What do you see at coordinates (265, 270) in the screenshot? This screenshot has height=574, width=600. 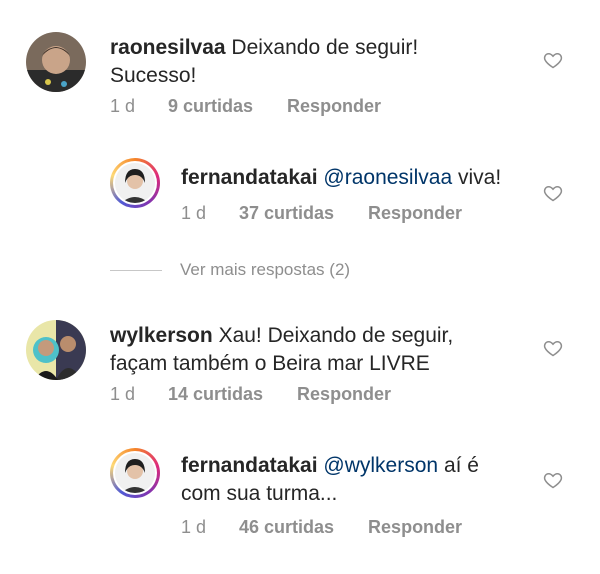 I see `view-more-replies-label: Ver mais respostas (2)` at bounding box center [265, 270].